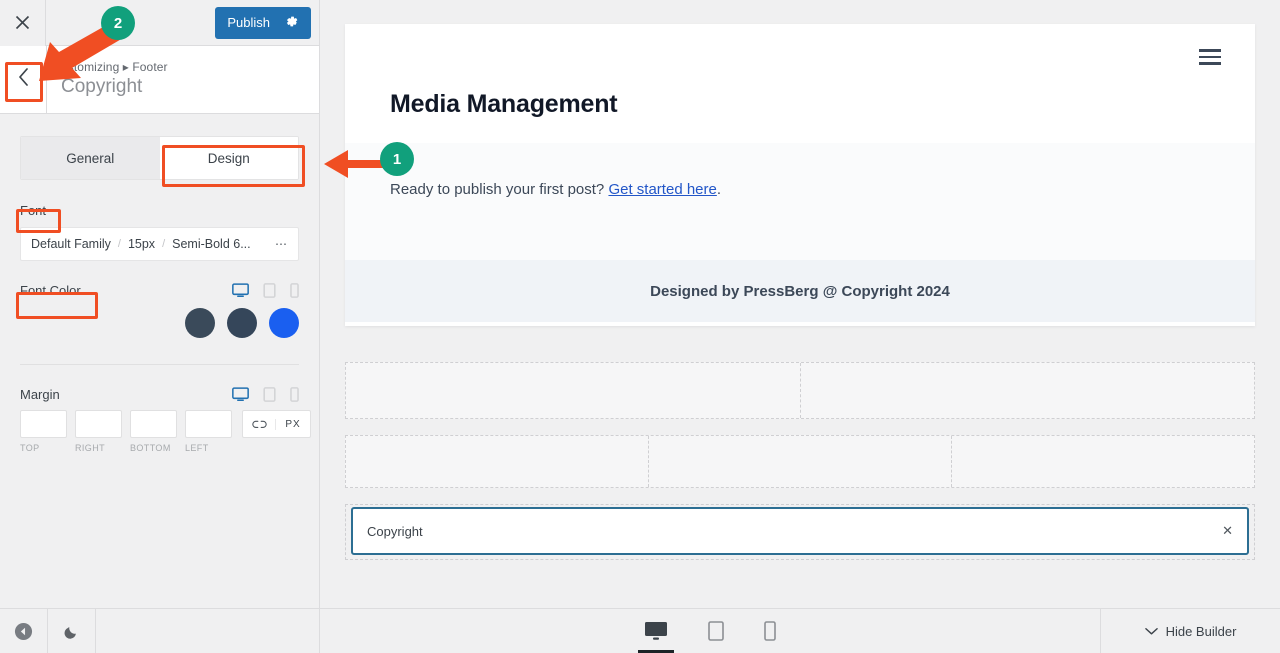 This screenshot has width=1280, height=653. Describe the element at coordinates (1151, 631) in the screenshot. I see `chevron-down-icon` at that location.